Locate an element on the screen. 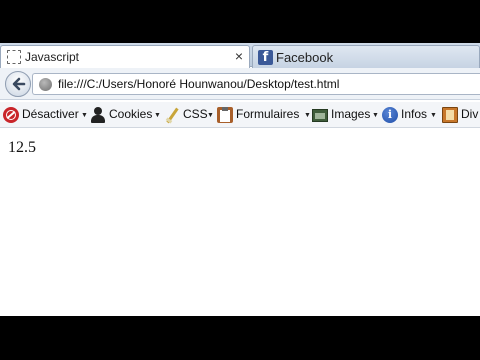 The width and height of the screenshot is (480, 360). close-tab-icon: × is located at coordinates (239, 56).